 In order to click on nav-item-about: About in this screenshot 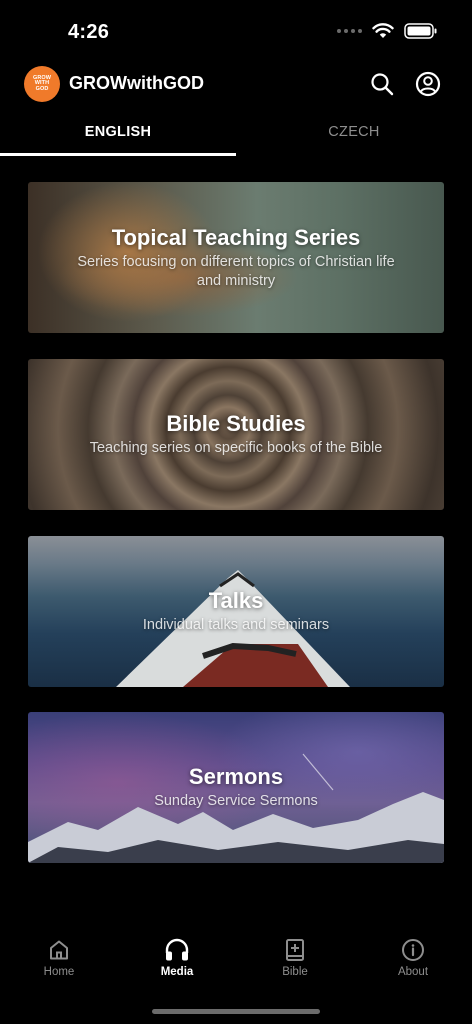, I will do `click(413, 958)`.